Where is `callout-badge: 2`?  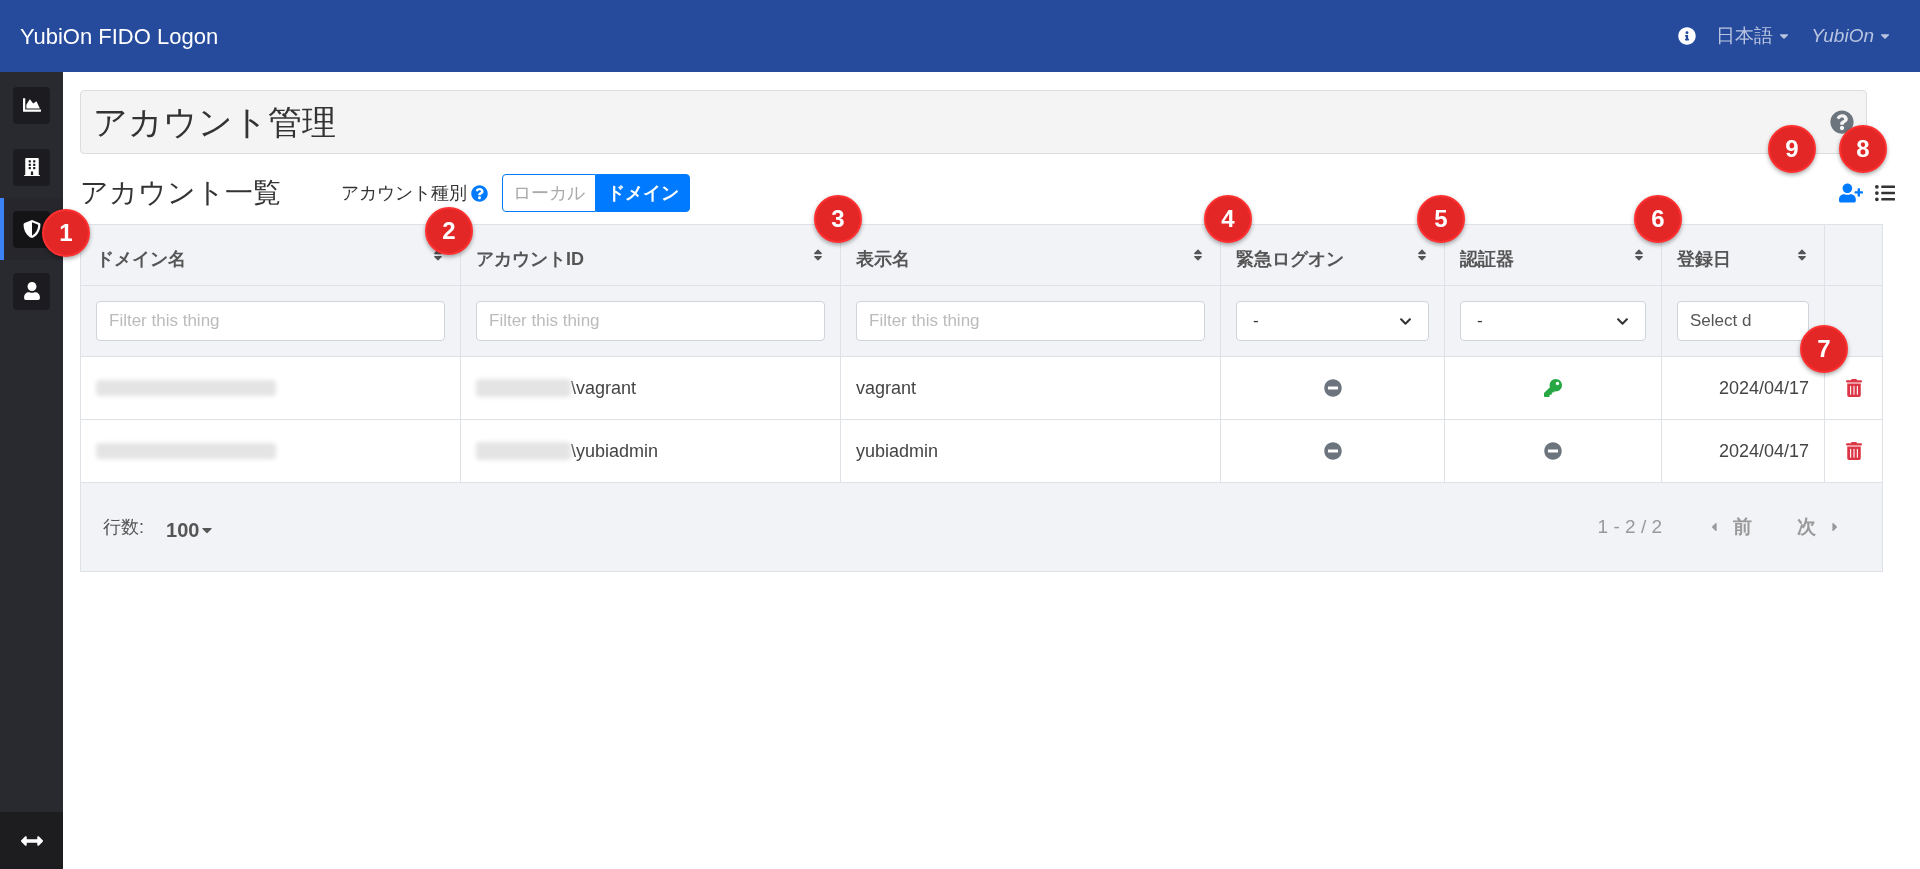
callout-badge: 2 is located at coordinates (449, 231).